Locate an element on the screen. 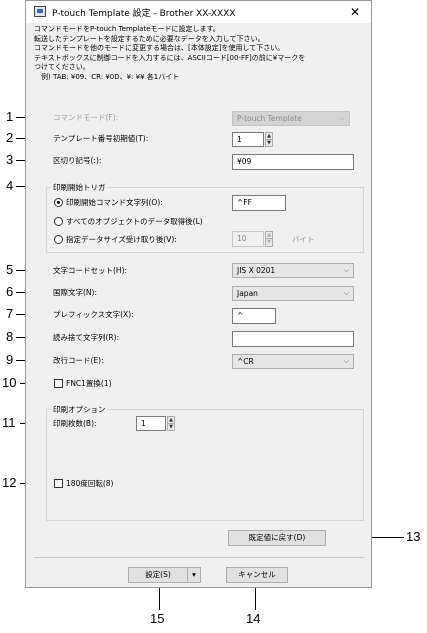  prefix-value: ^ is located at coordinates (240, 315).